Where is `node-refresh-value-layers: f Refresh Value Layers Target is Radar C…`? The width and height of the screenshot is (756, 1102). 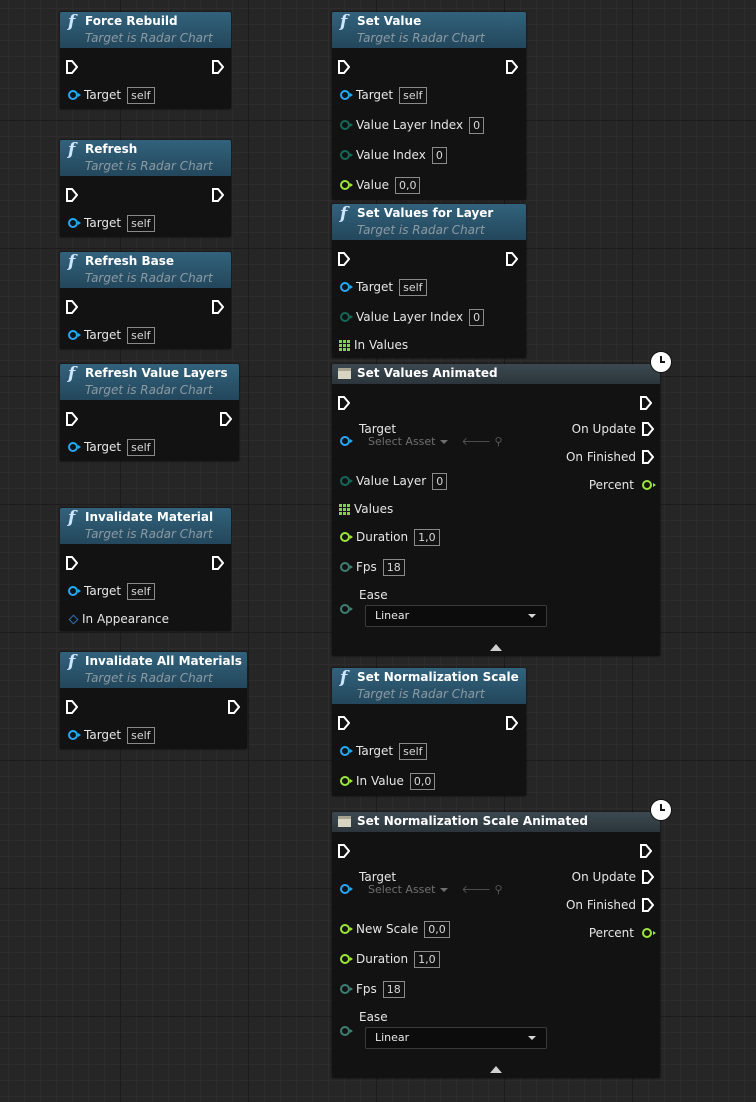
node-refresh-value-layers: f Refresh Value Layers Target is Radar C… is located at coordinates (149, 412).